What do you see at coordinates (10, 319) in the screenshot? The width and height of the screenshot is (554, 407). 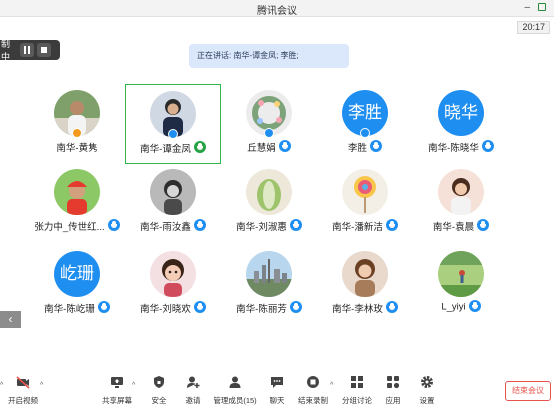 I see `page-left-button: ‹` at bounding box center [10, 319].